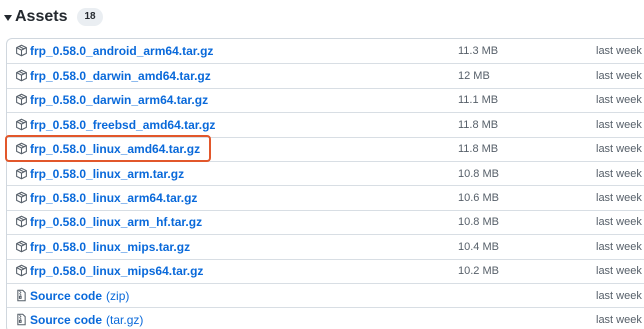  What do you see at coordinates (116, 222) in the screenshot?
I see `asset-name-text: frp_0.58.0_linux_arm_hf.tar.gz` at bounding box center [116, 222].